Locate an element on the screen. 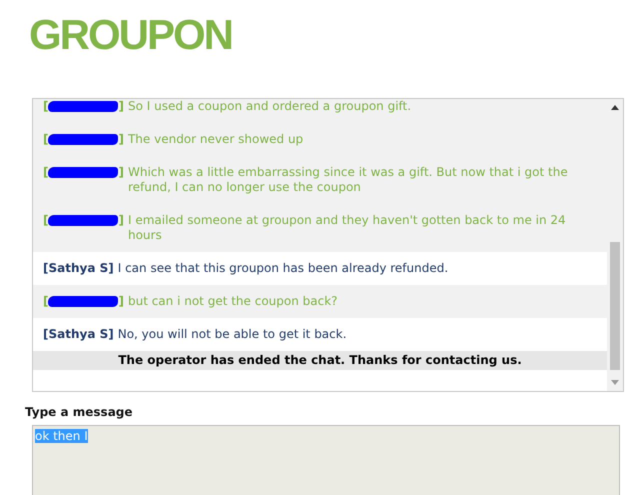 This screenshot has height=495, width=643. scrollbar is located at coordinates (615, 245).